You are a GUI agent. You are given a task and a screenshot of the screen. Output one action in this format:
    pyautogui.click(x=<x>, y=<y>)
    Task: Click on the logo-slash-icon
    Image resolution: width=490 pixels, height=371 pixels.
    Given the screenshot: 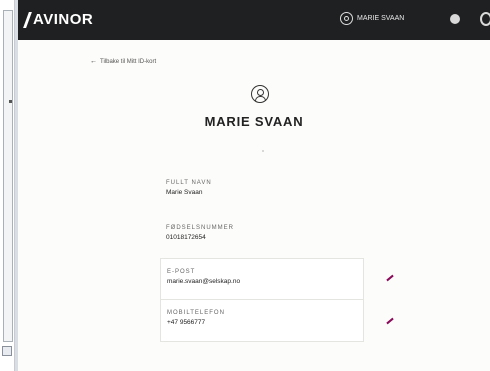 What is the action you would take?
    pyautogui.click(x=27, y=19)
    